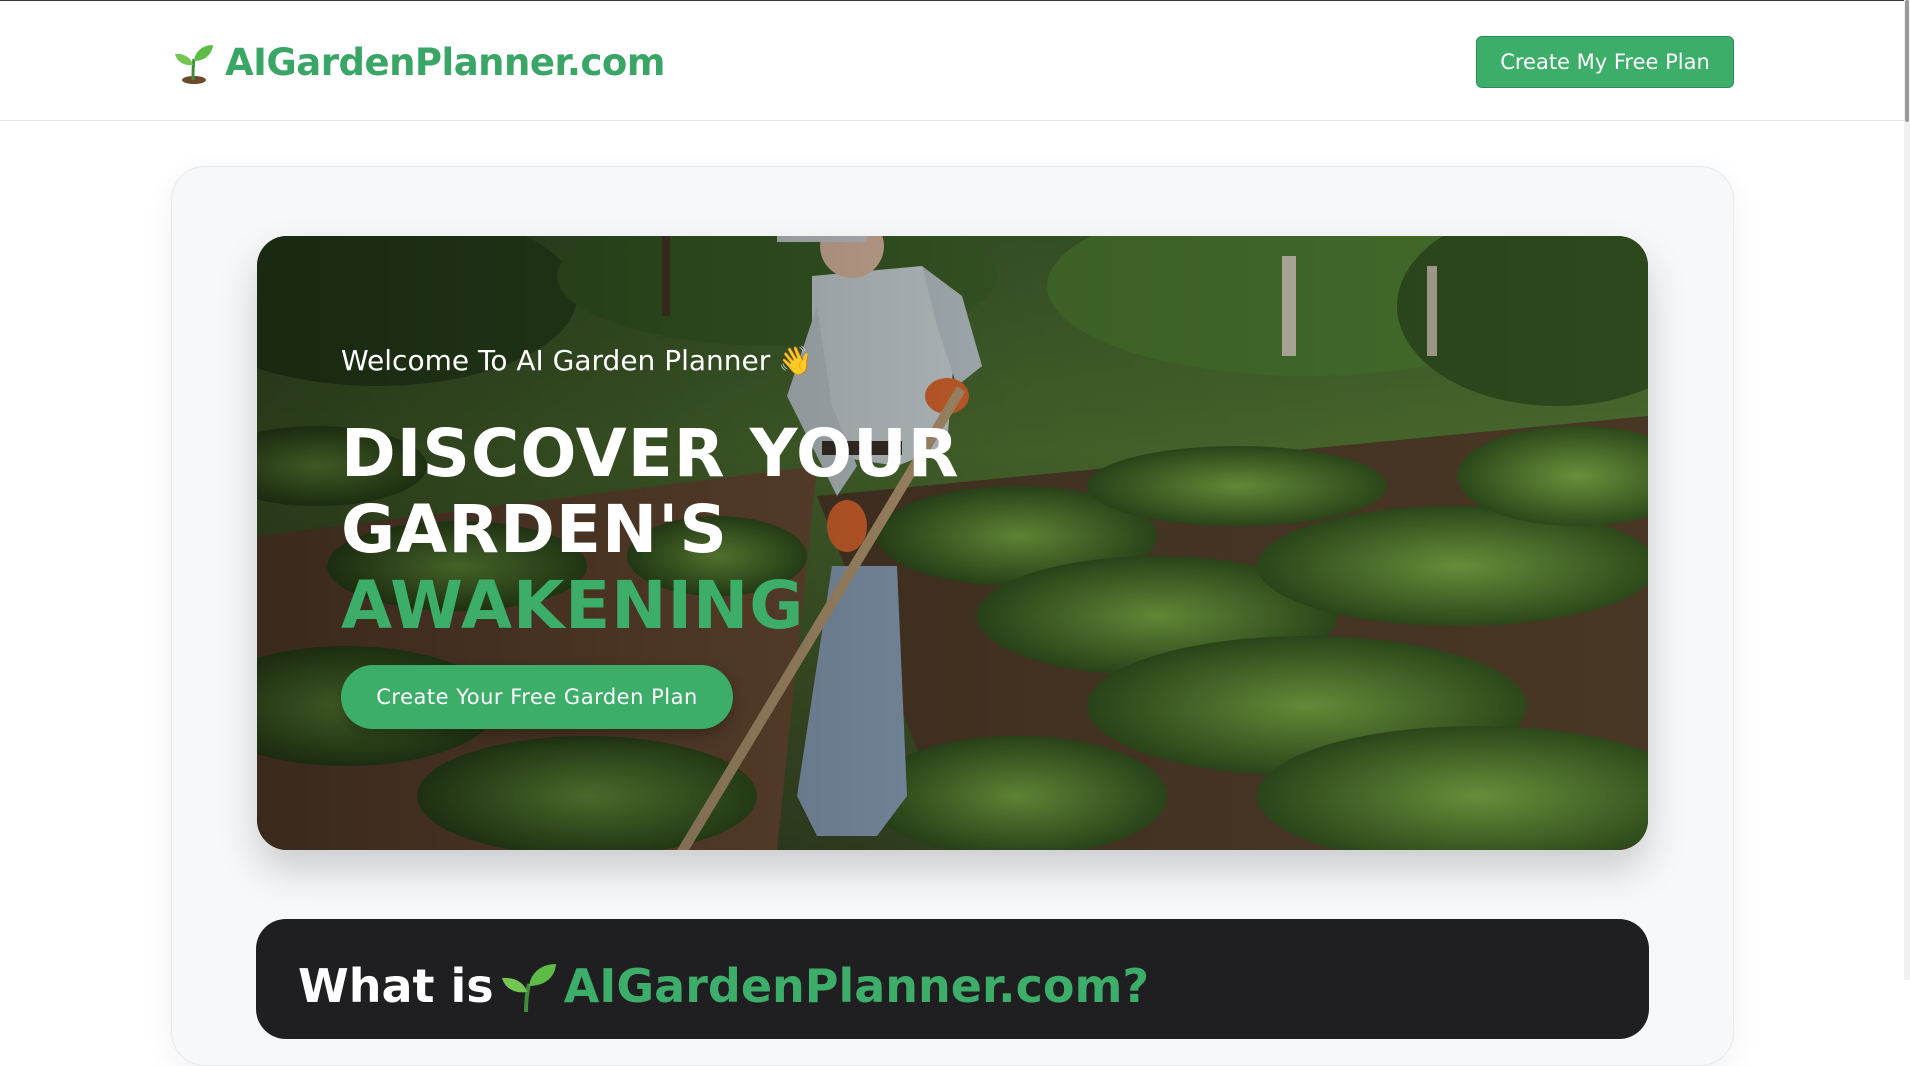 This screenshot has width=1910, height=1066. What do you see at coordinates (650, 453) in the screenshot?
I see `hero-title-line-1: DISCOVER YOUR` at bounding box center [650, 453].